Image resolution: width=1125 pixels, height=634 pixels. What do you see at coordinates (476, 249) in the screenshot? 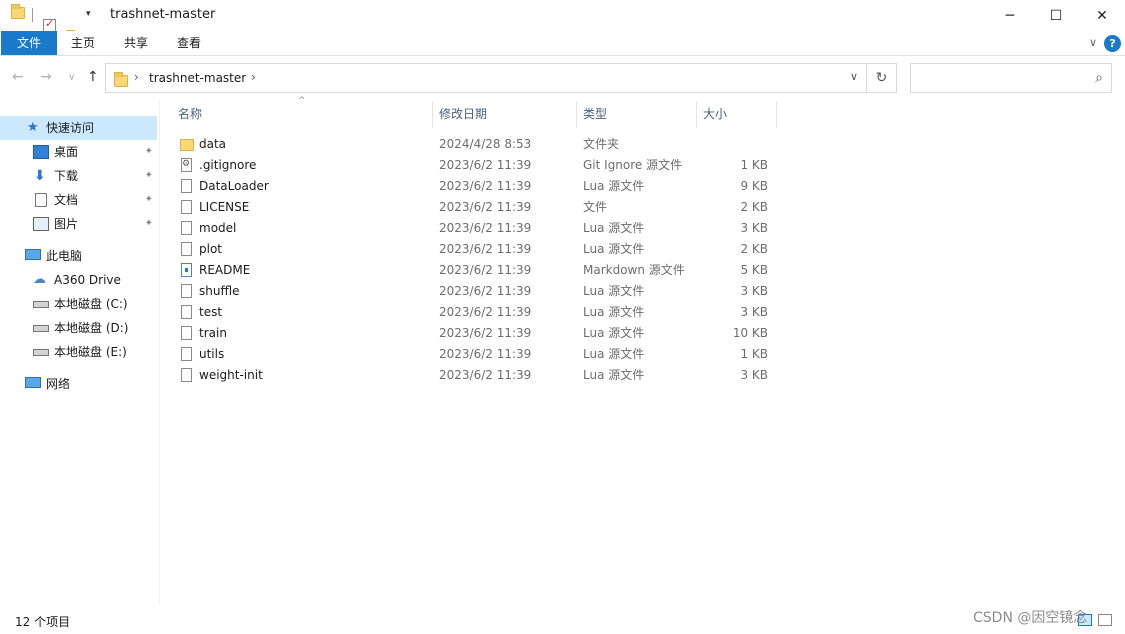
I see `file-row: plot 2023/6/2 11:39 Lua 源文件 2 KB` at bounding box center [476, 249].